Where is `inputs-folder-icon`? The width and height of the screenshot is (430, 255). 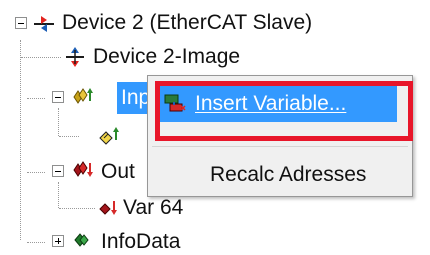 inputs-folder-icon is located at coordinates (83, 96).